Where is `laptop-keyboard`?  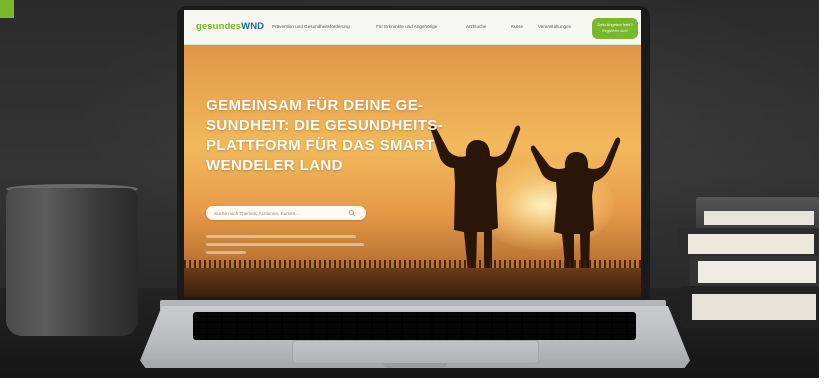 laptop-keyboard is located at coordinates (414, 326).